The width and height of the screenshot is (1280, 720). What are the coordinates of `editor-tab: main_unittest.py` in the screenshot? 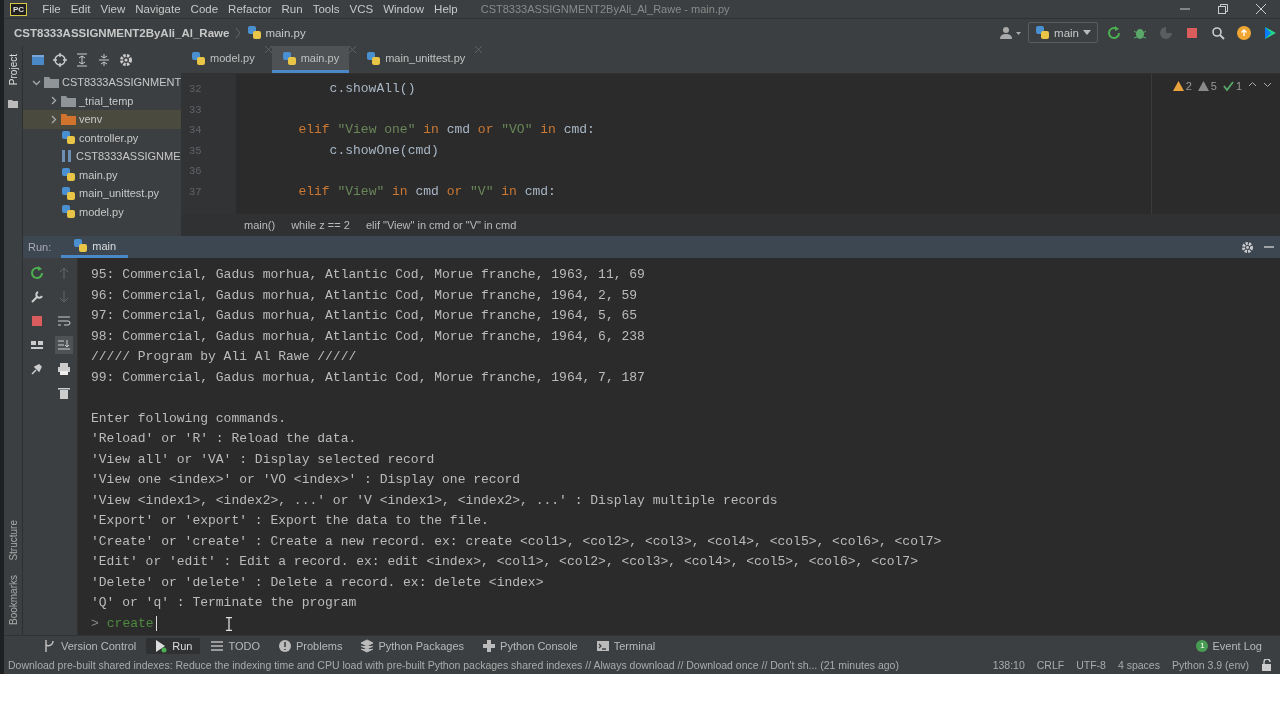 It's located at (416, 59).